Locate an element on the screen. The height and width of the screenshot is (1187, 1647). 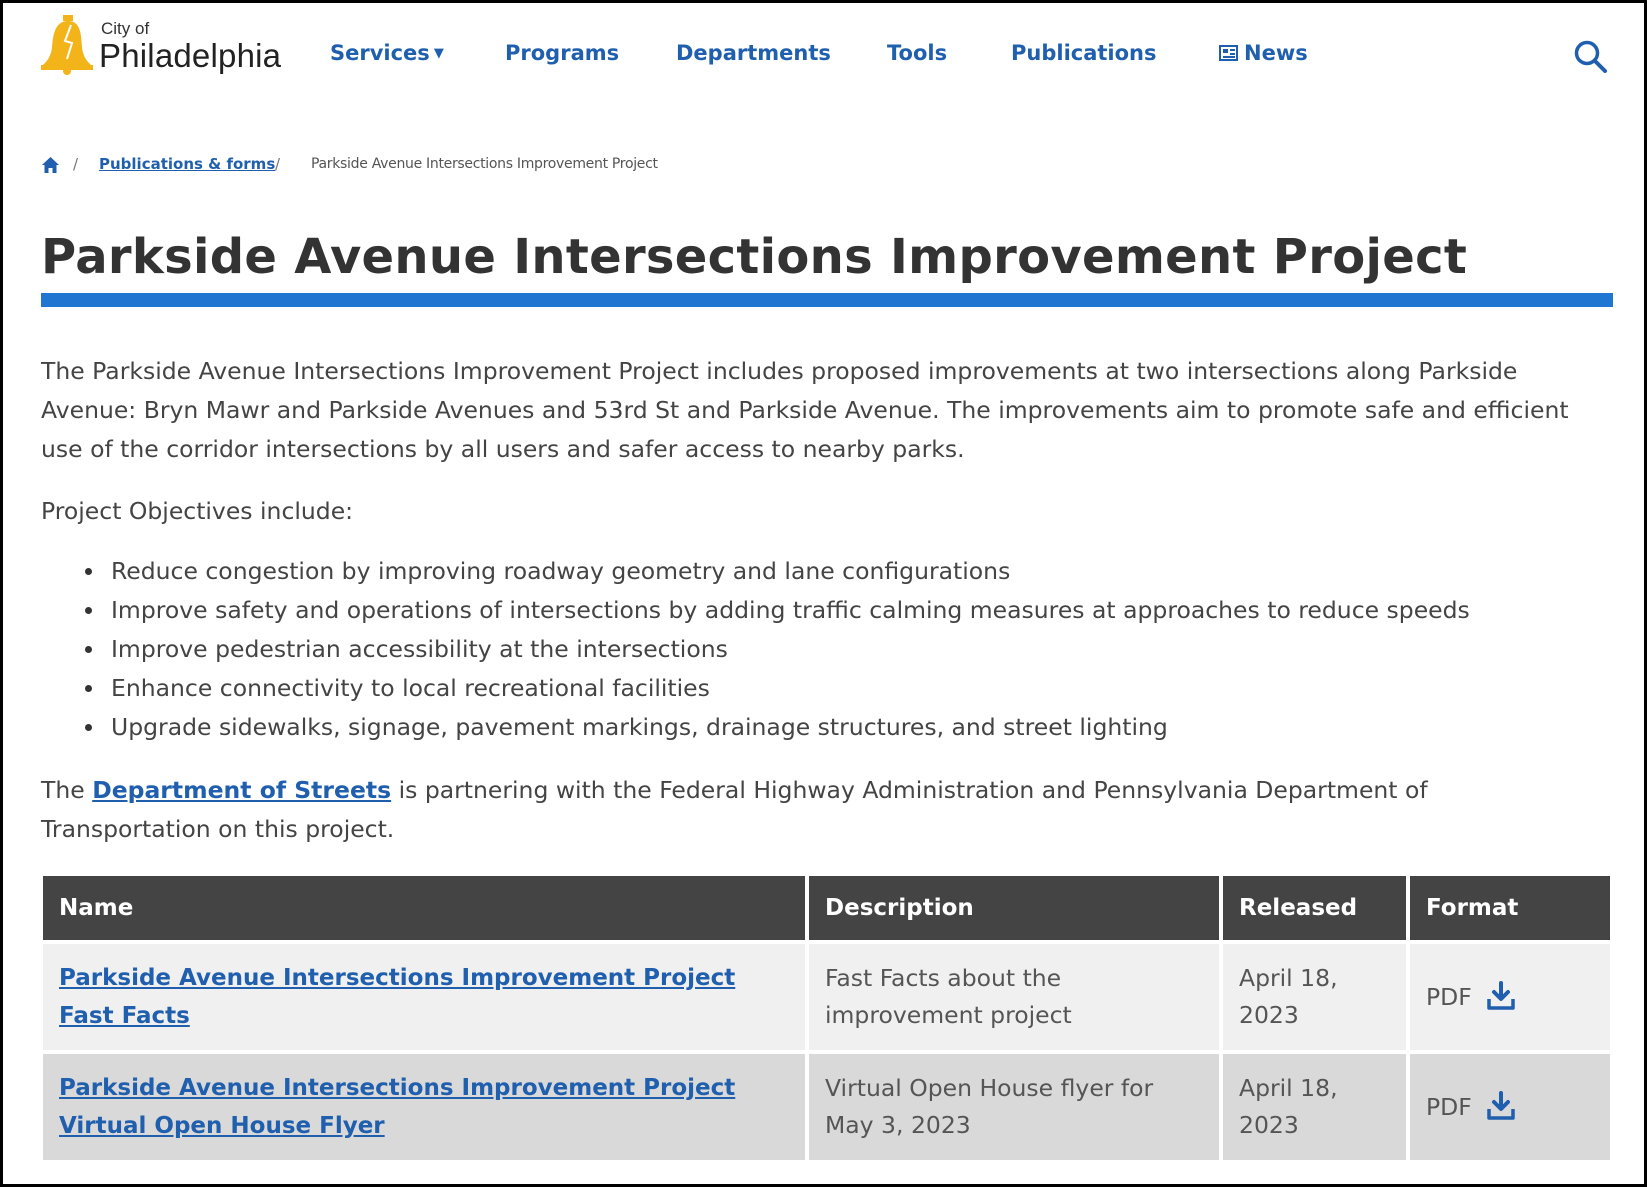
column-header-released: Released is located at coordinates (1315, 909).